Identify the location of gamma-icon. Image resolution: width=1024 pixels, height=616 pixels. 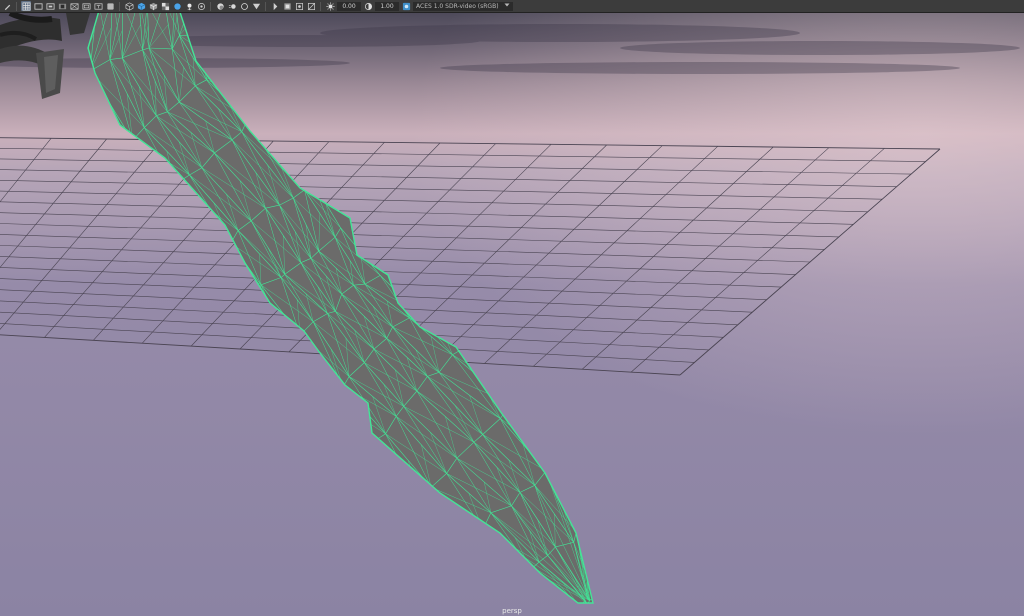
(368, 6).